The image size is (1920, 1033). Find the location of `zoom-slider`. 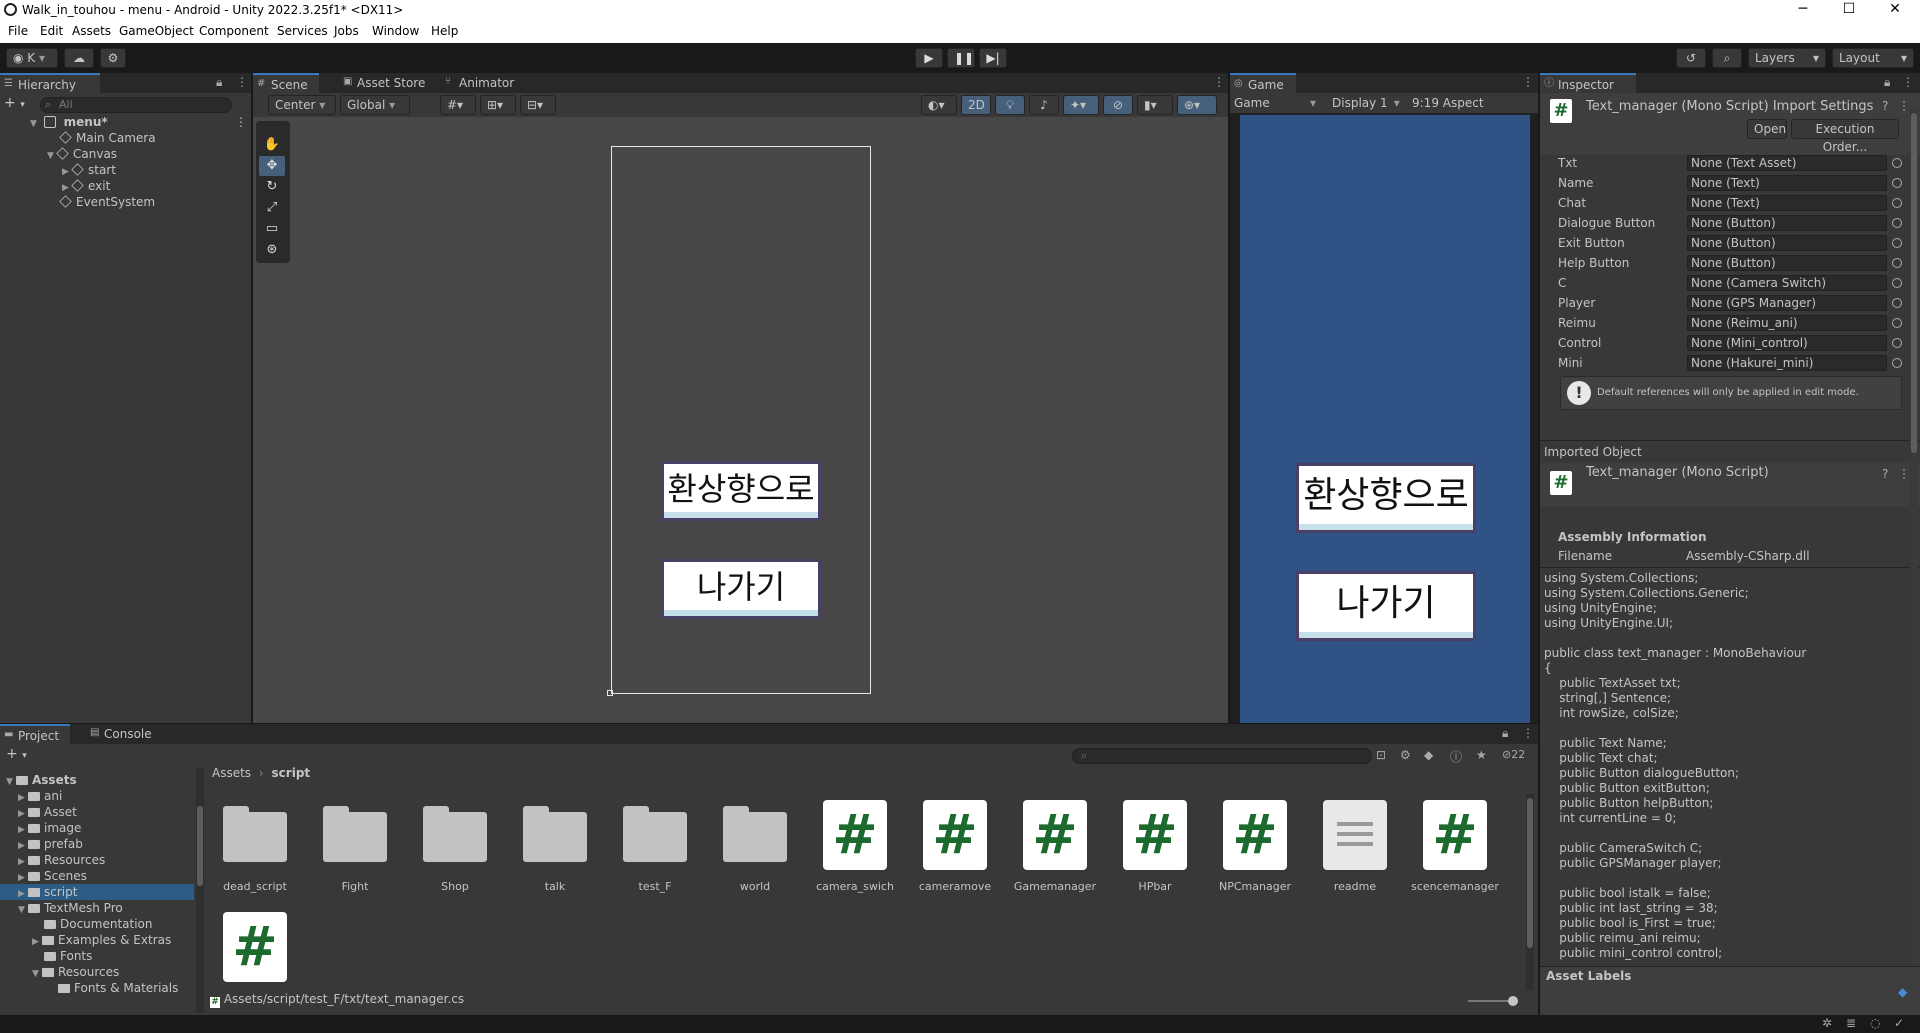

zoom-slider is located at coordinates (1493, 1001).